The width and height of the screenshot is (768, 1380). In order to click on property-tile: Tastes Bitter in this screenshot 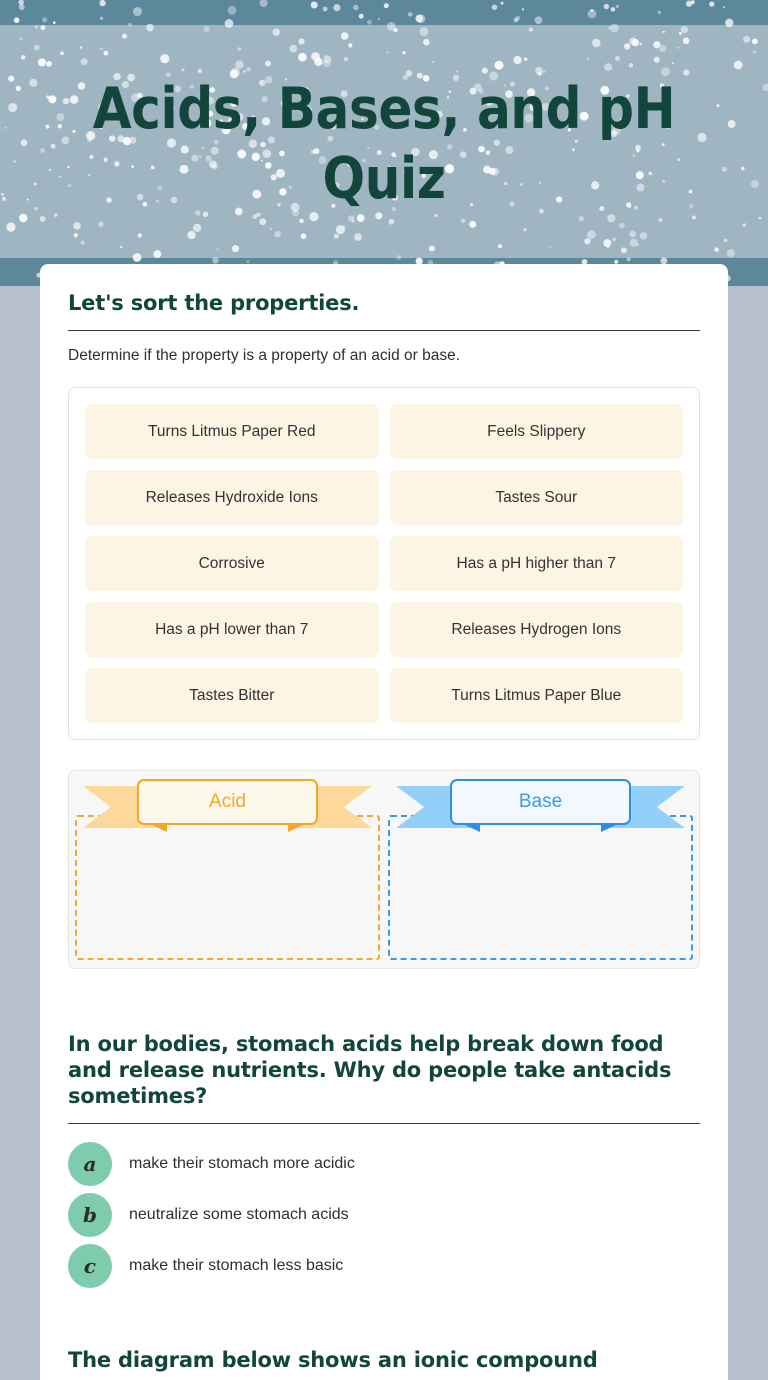, I will do `click(232, 695)`.